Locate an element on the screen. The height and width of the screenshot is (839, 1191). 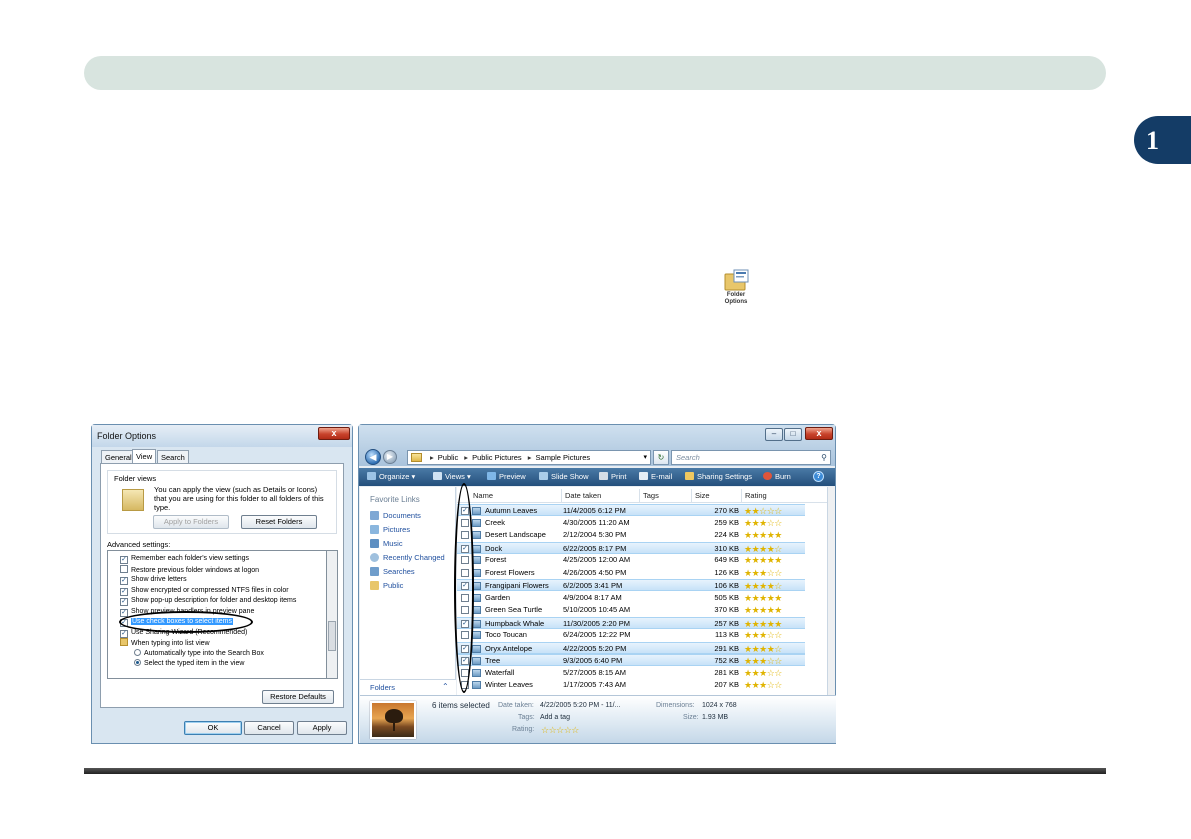
table-row: Toco Toucan 6/24/2005 12:22 PM 113 KB ★★★☆☆ is located at coordinates (631, 635).